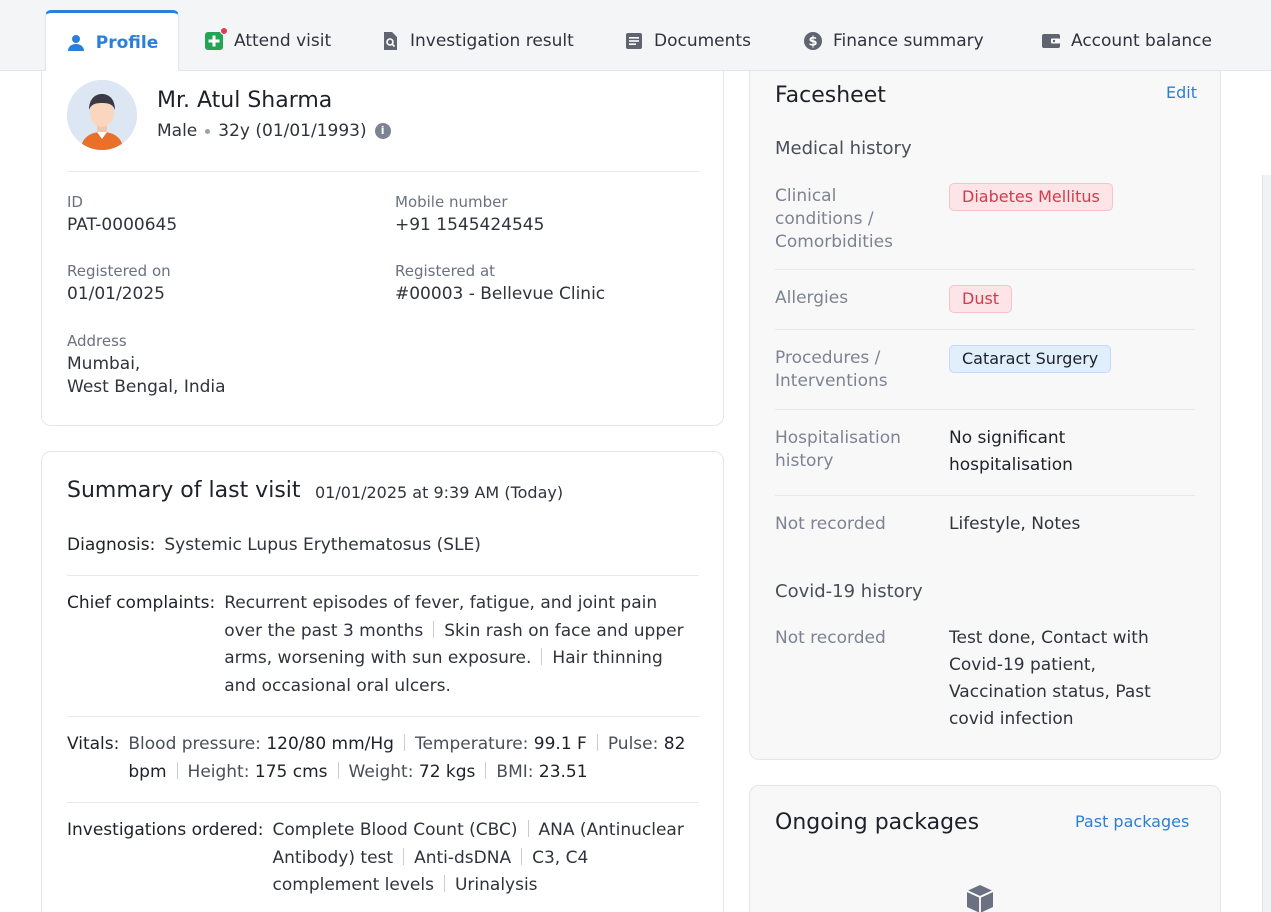 The width and height of the screenshot is (1271, 912). I want to click on vitals-label: Vitals:, so click(93, 744).